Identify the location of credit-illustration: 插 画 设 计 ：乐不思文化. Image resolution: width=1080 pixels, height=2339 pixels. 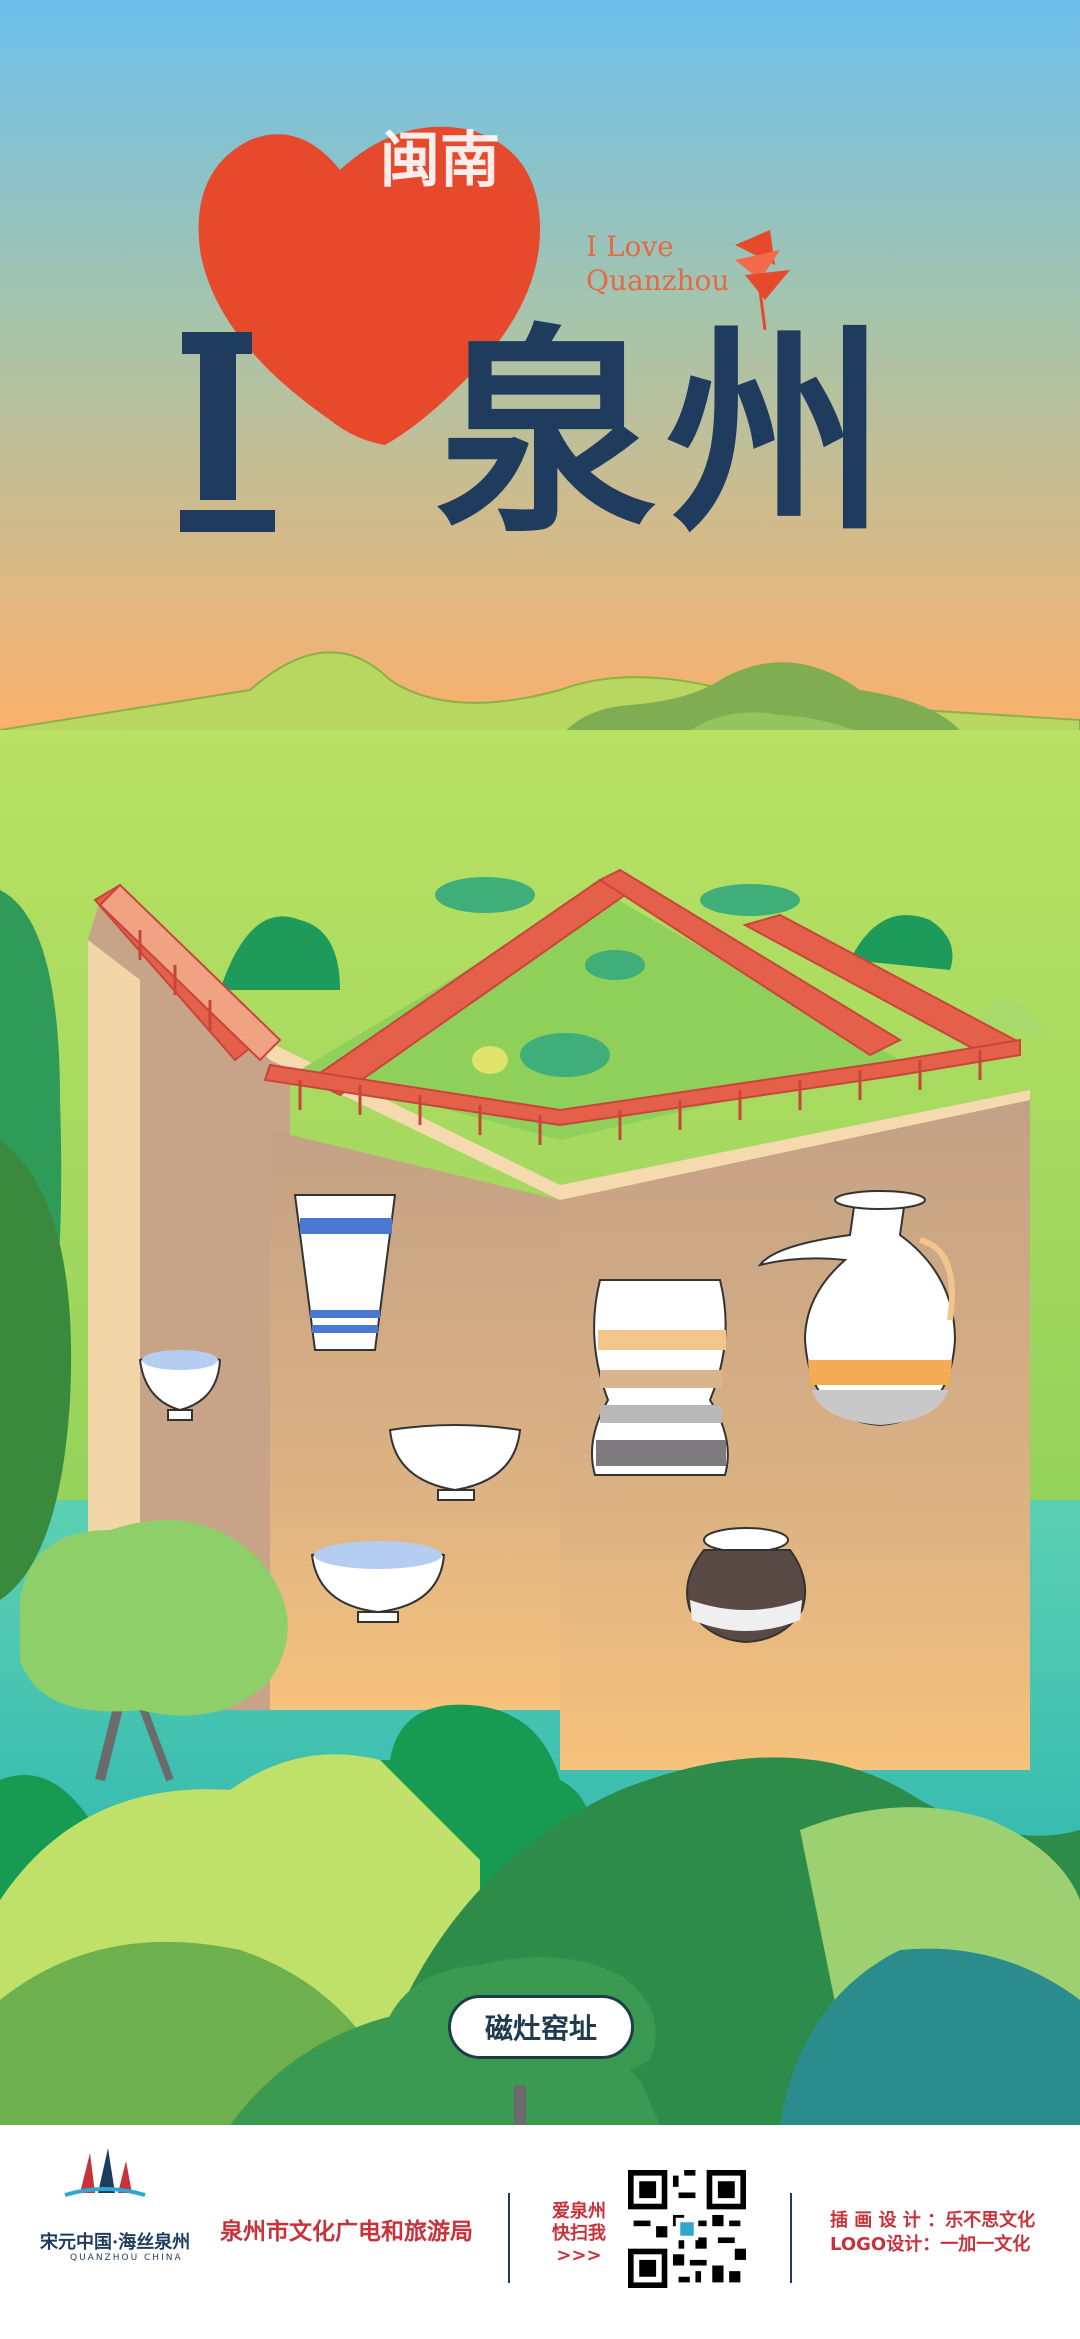
(933, 2220).